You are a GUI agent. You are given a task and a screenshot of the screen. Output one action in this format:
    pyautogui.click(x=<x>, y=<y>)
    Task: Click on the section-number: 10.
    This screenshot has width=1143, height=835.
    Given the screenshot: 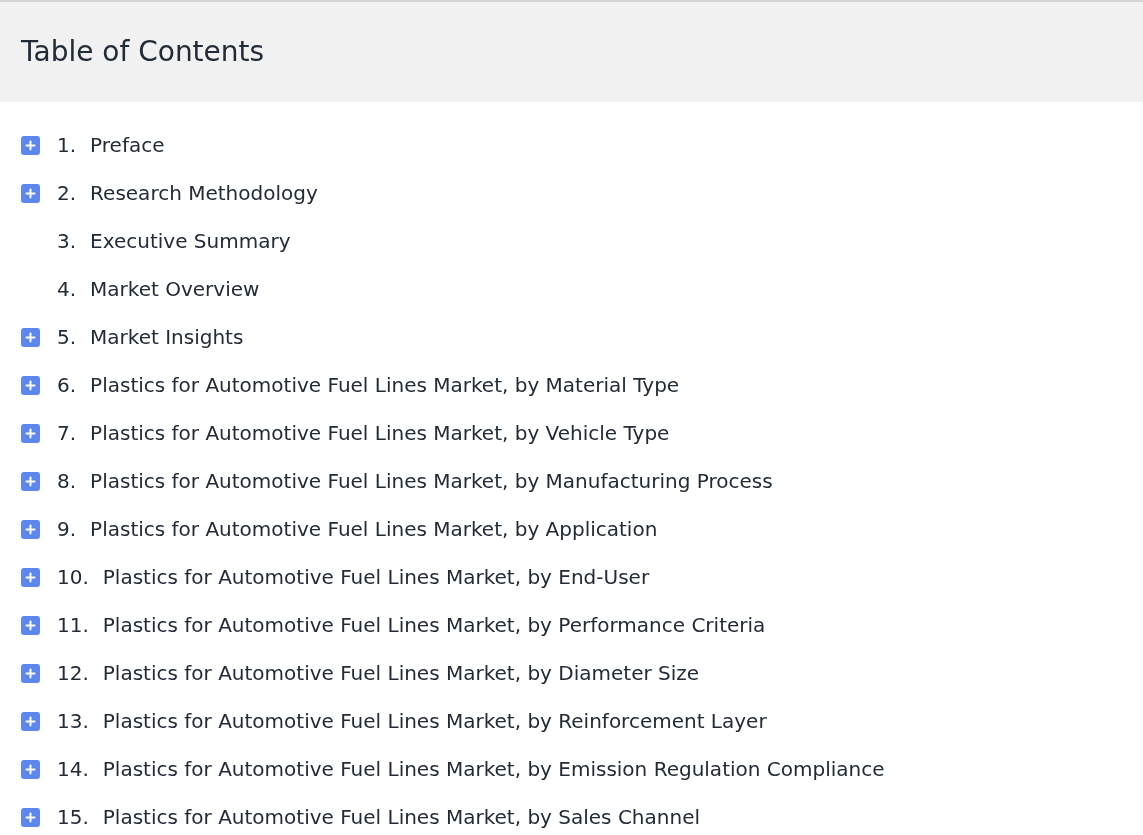 What is the action you would take?
    pyautogui.click(x=73, y=577)
    